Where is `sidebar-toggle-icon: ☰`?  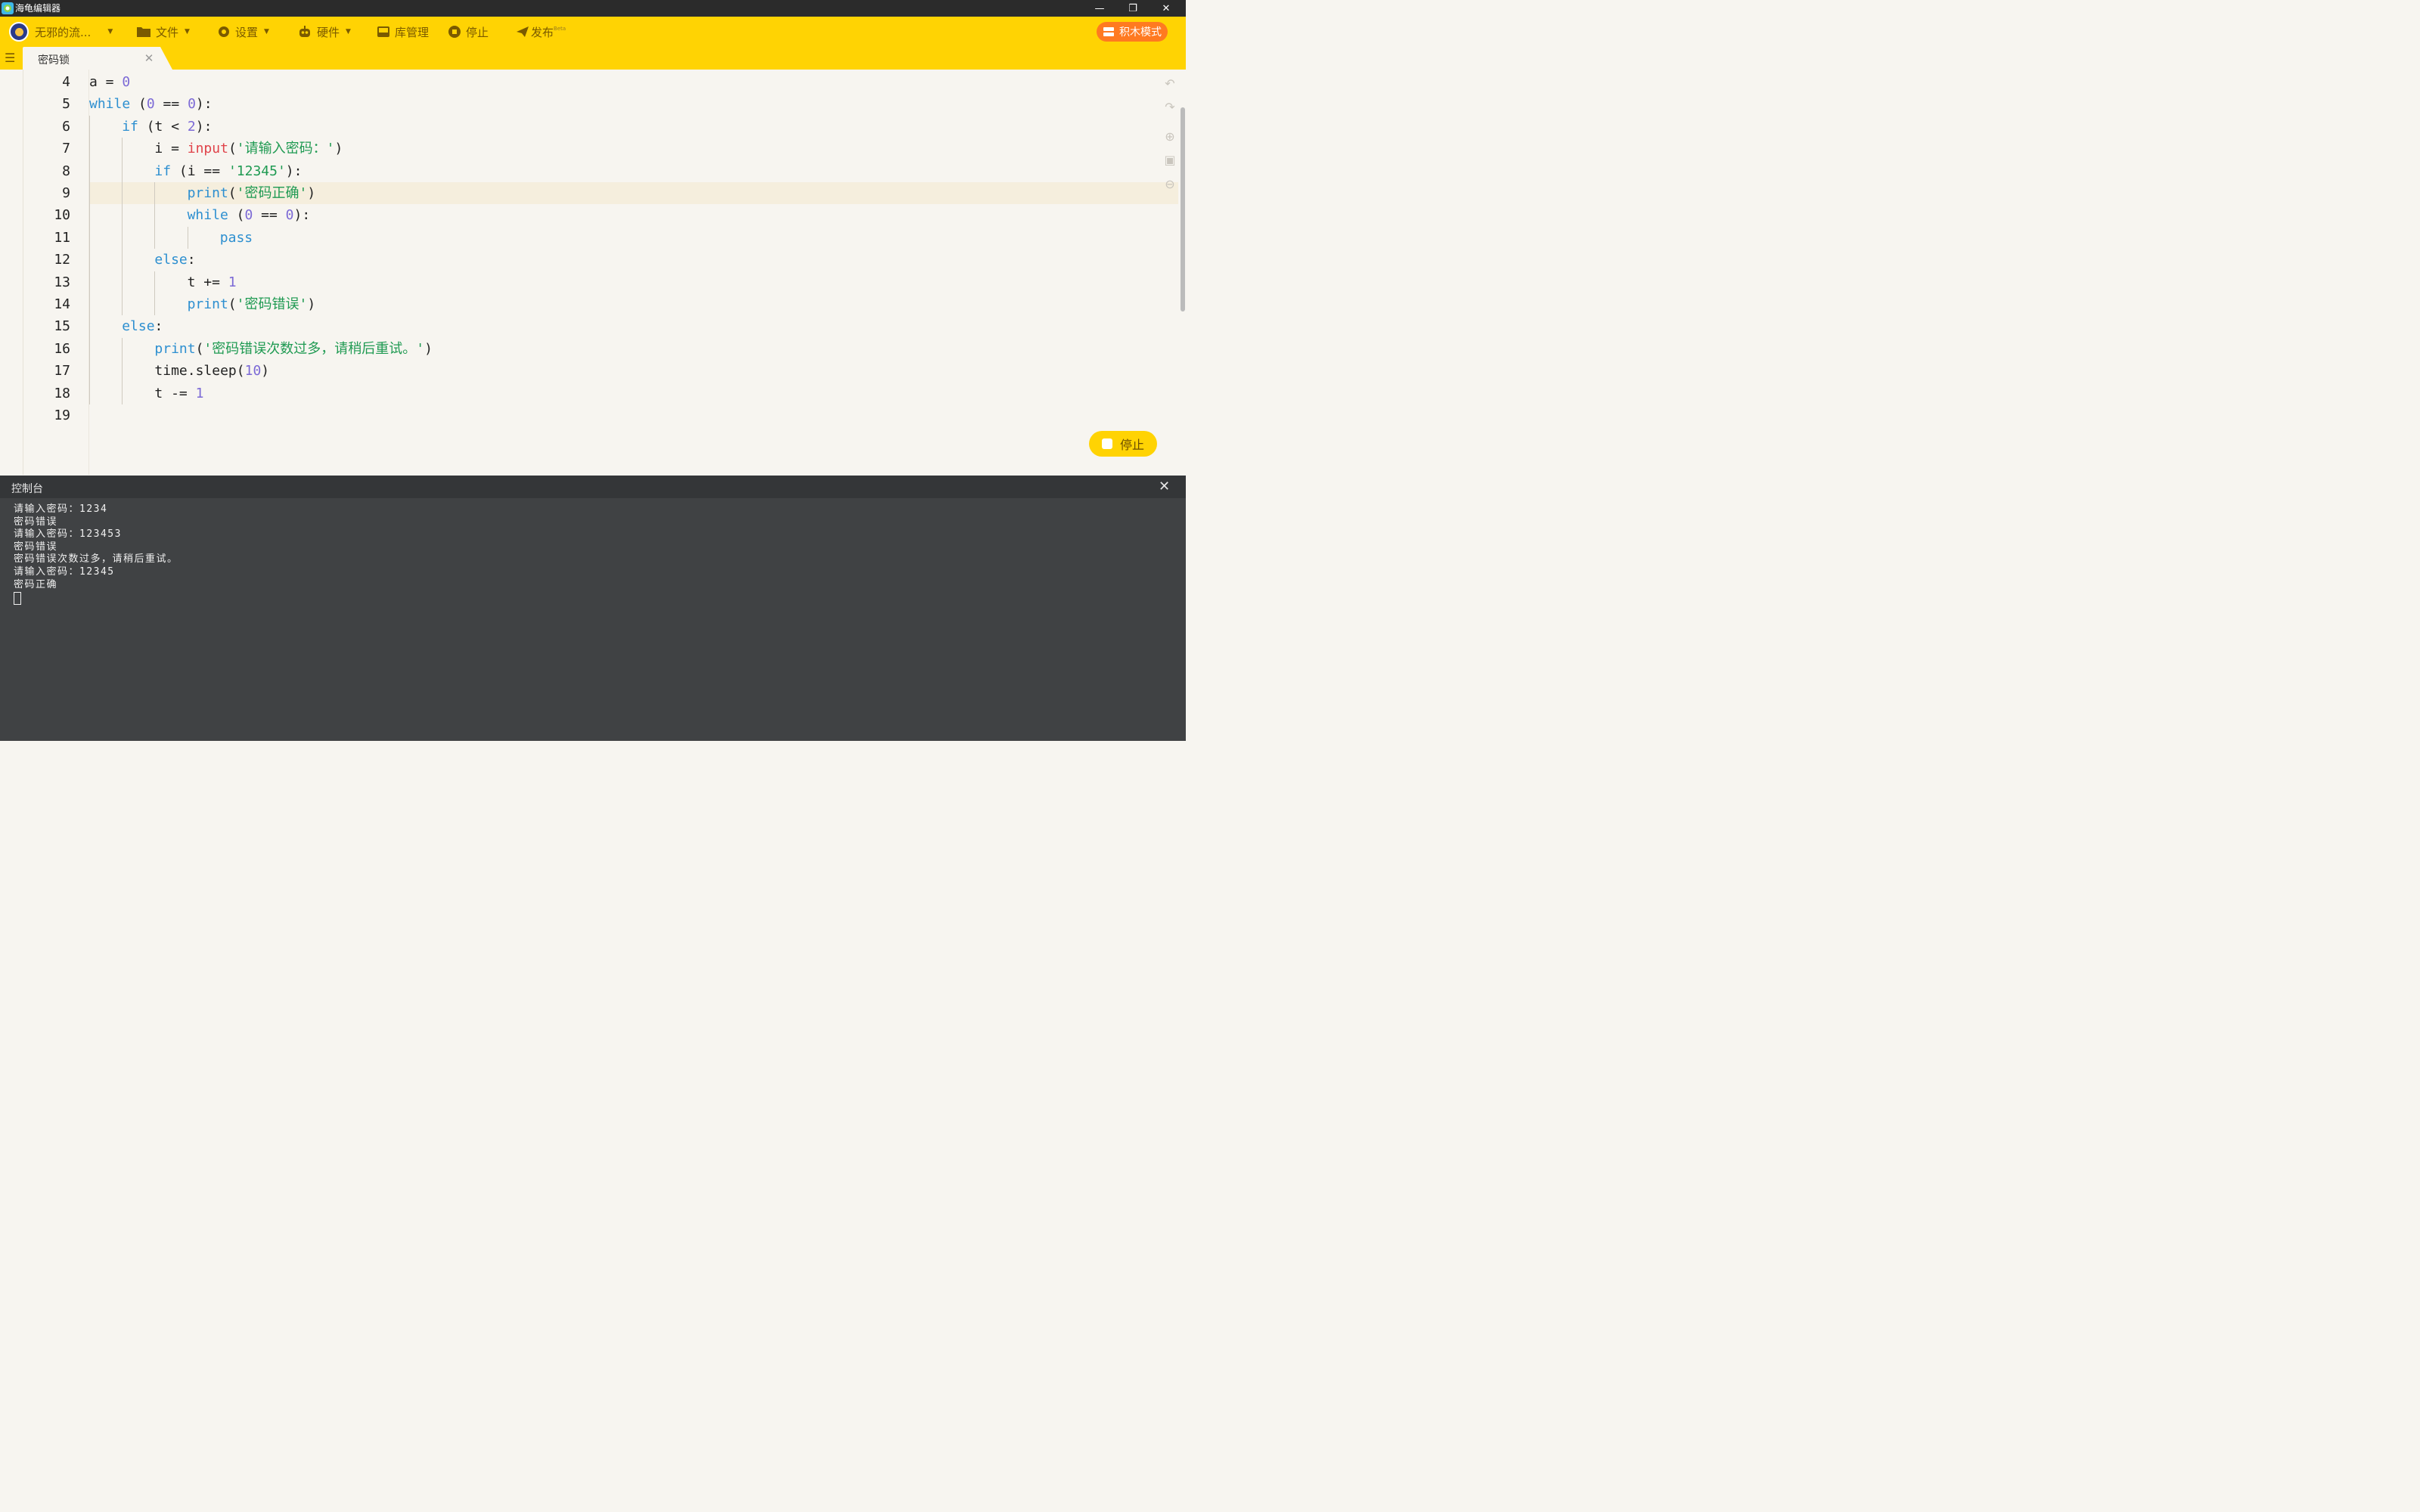
sidebar-toggle-icon: ☰ is located at coordinates (11, 58).